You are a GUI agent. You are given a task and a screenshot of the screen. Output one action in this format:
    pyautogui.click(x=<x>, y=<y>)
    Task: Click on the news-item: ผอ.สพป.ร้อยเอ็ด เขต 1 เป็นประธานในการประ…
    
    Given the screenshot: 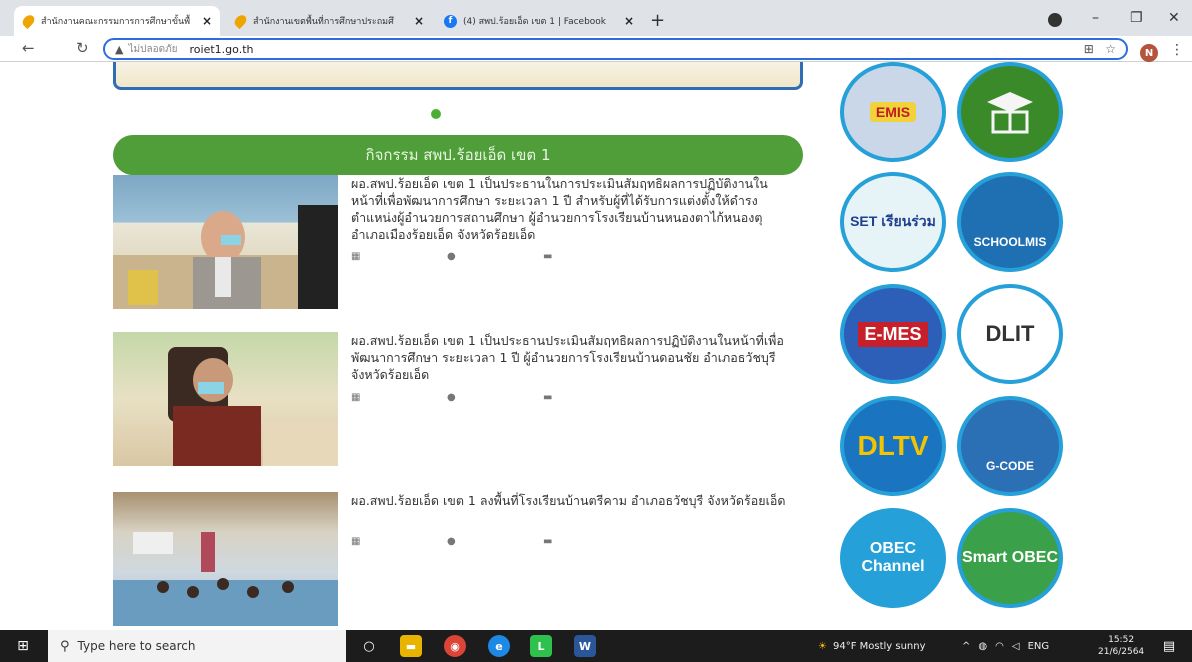 What is the action you would take?
    pyautogui.click(x=458, y=245)
    